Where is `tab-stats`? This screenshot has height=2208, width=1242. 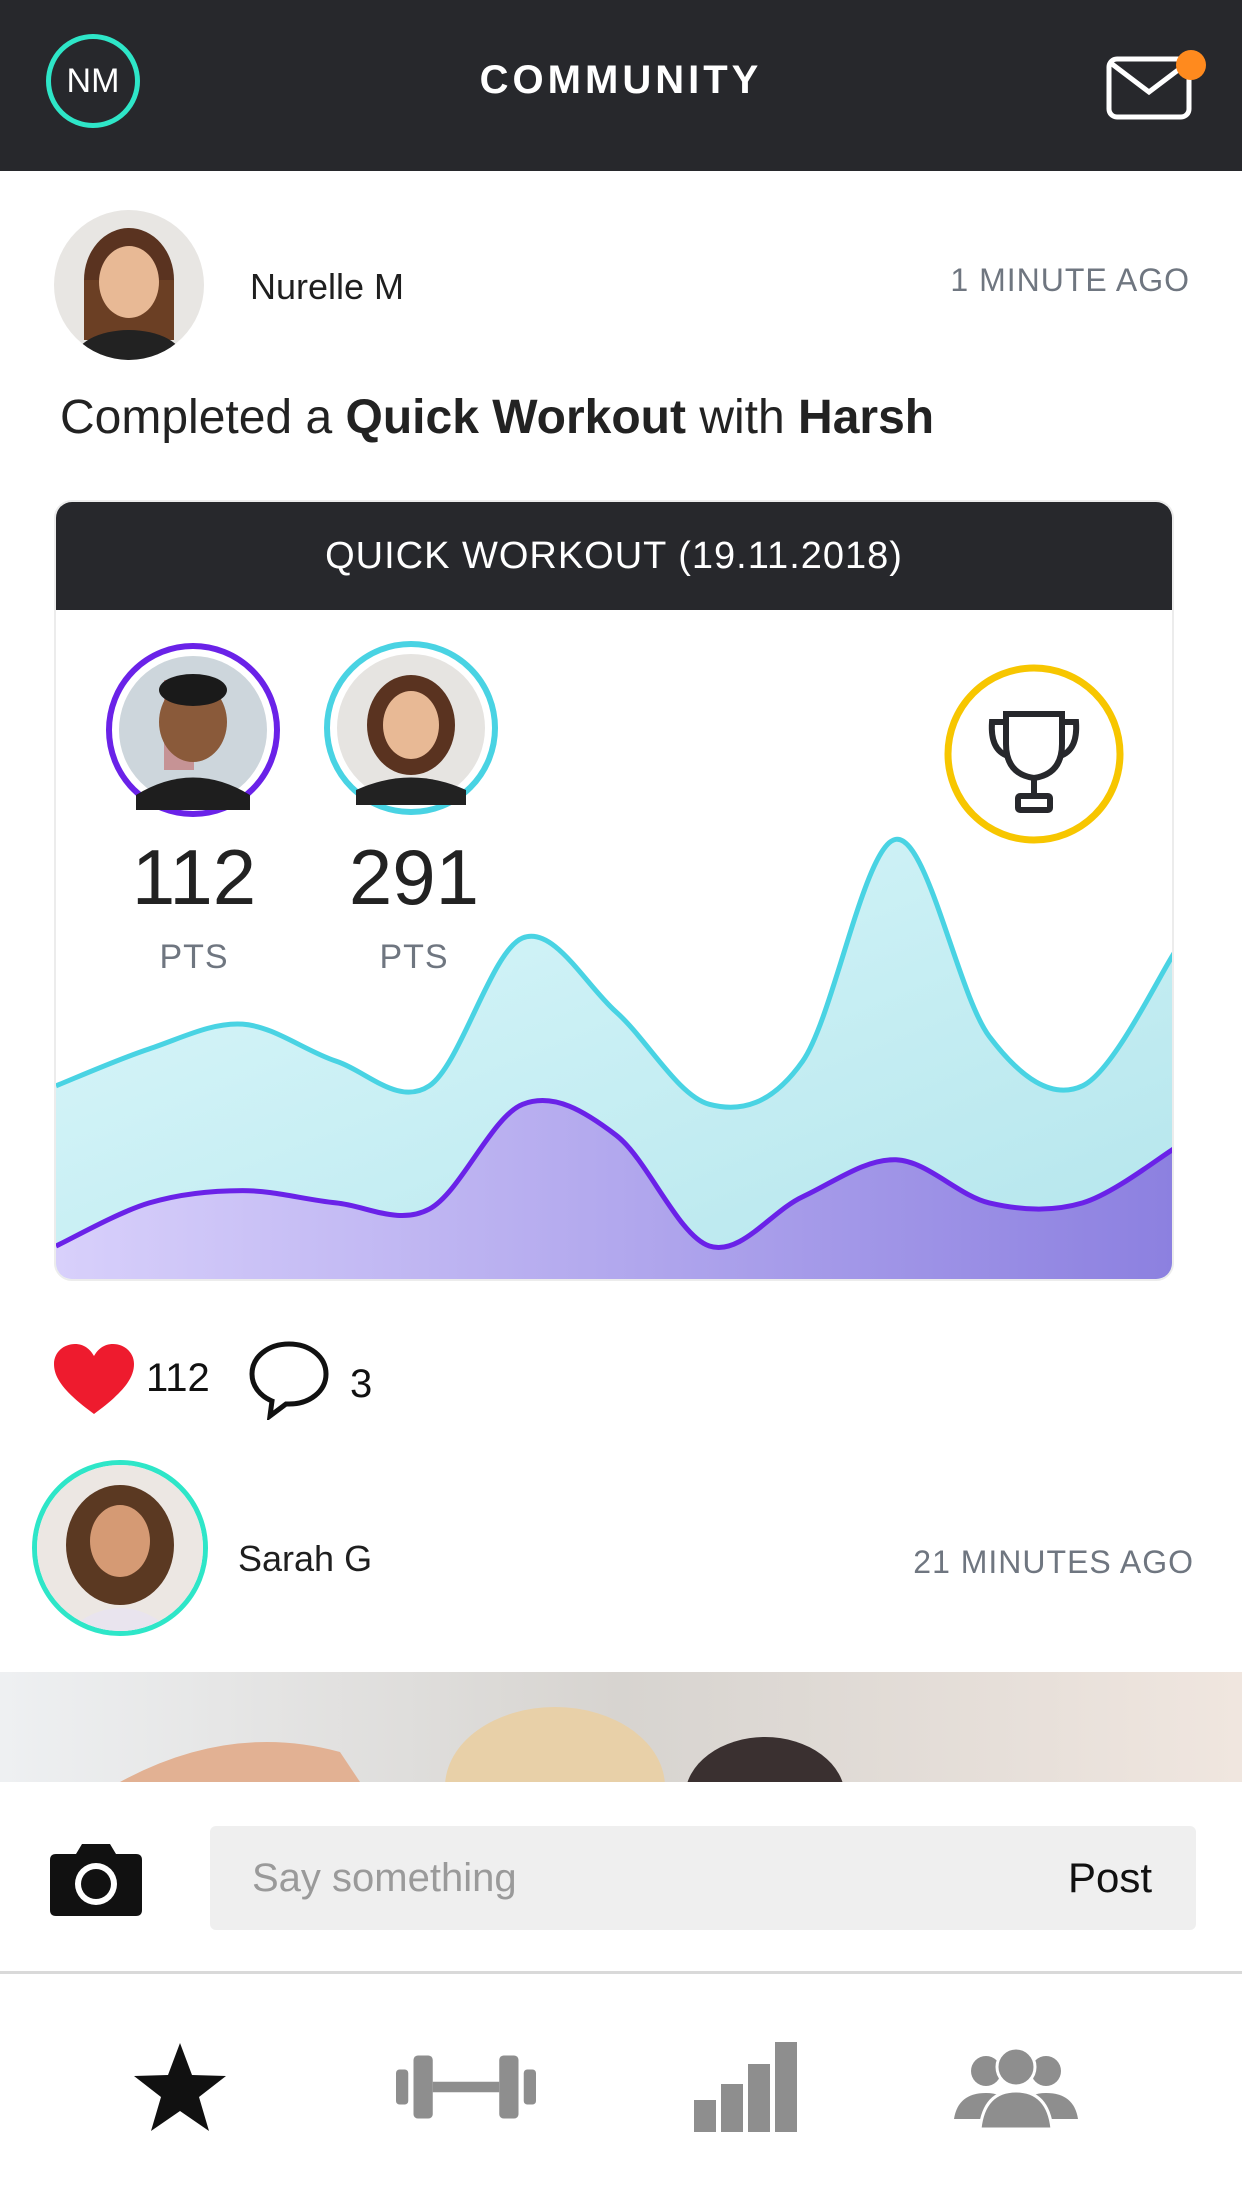
tab-stats is located at coordinates (746, 2087).